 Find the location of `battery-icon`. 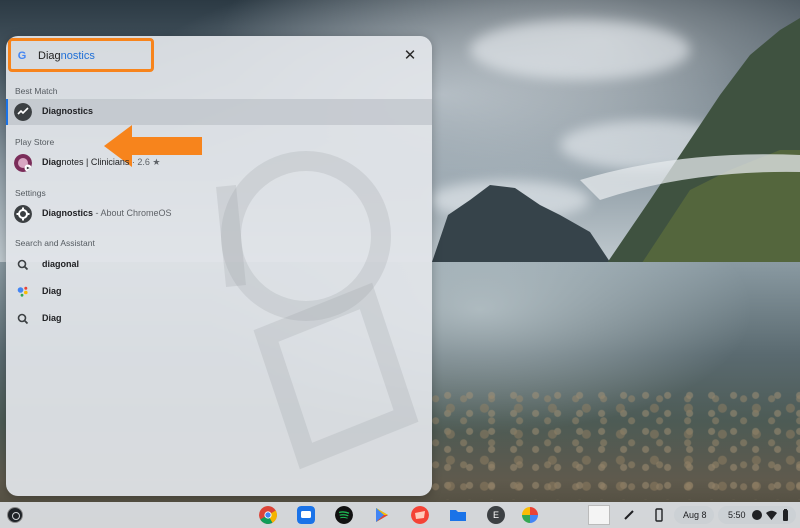

battery-icon is located at coordinates (785, 515).